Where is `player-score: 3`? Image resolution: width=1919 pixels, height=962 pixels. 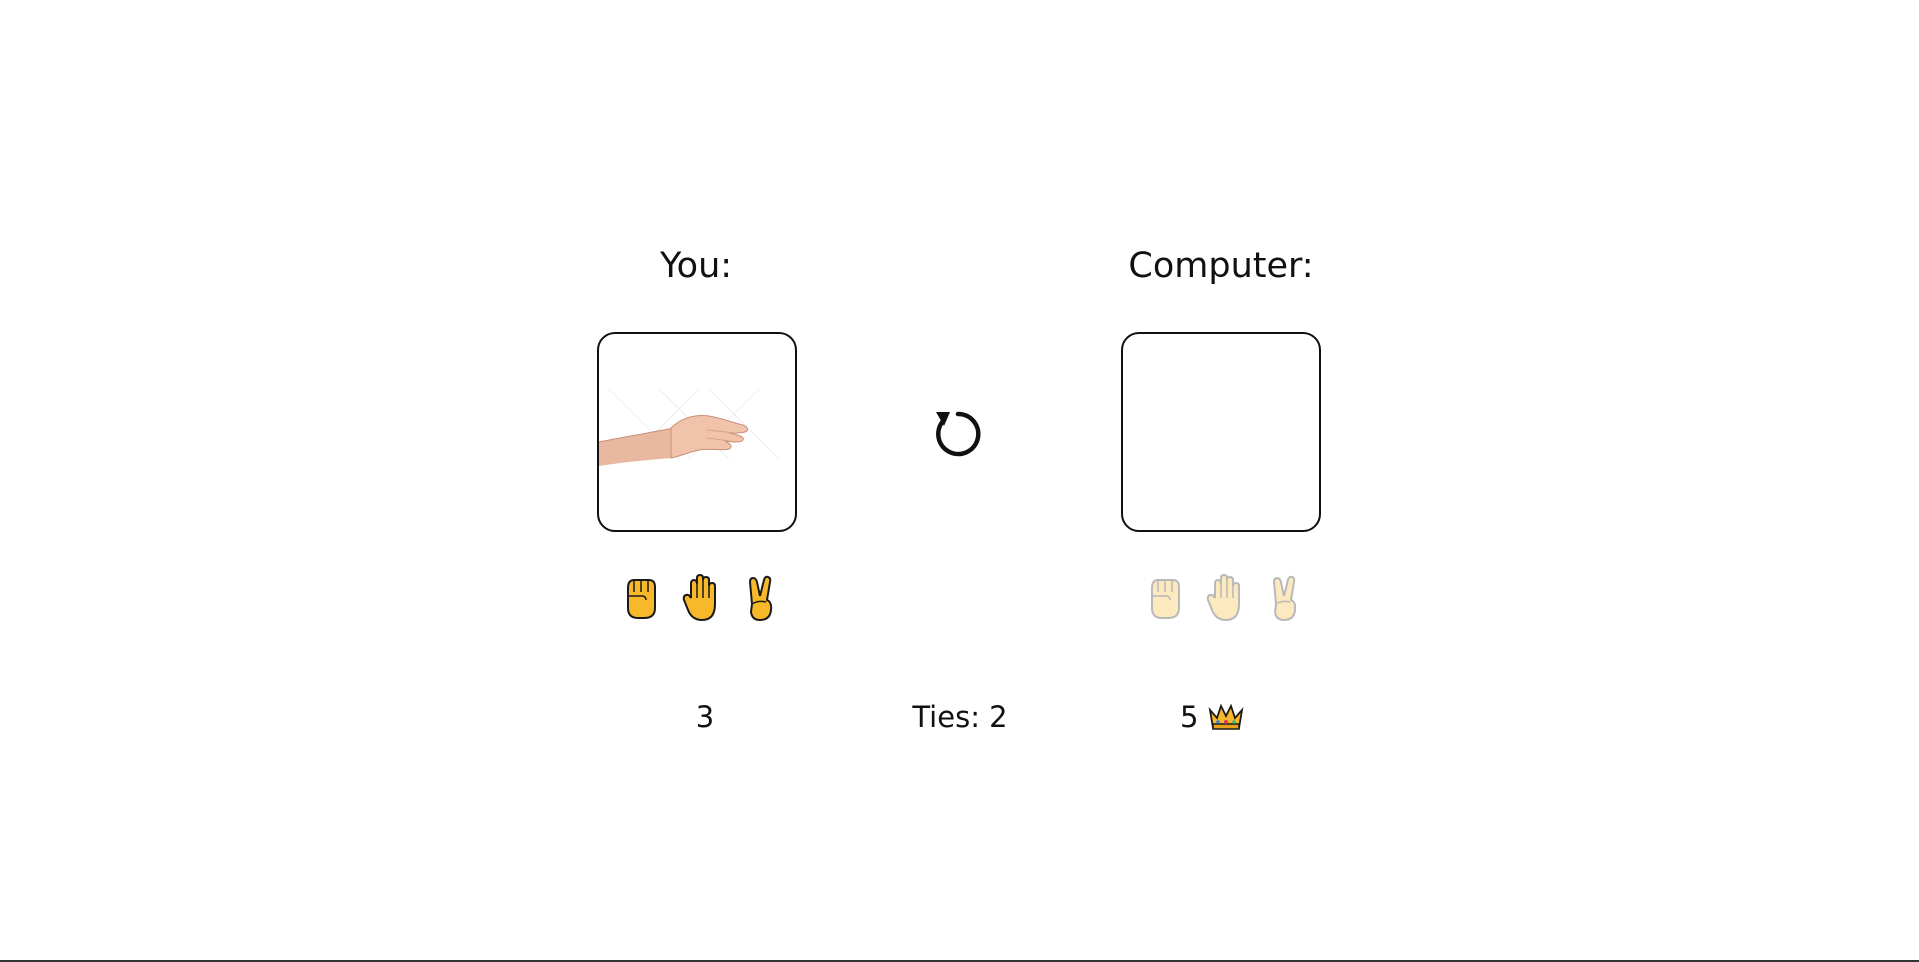 player-score: 3 is located at coordinates (705, 717).